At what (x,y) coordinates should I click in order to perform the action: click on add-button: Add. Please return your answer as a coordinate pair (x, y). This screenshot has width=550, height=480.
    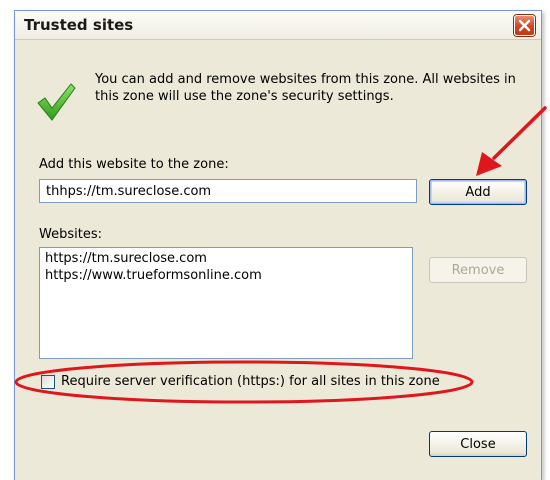
    Looking at the image, I should click on (478, 192).